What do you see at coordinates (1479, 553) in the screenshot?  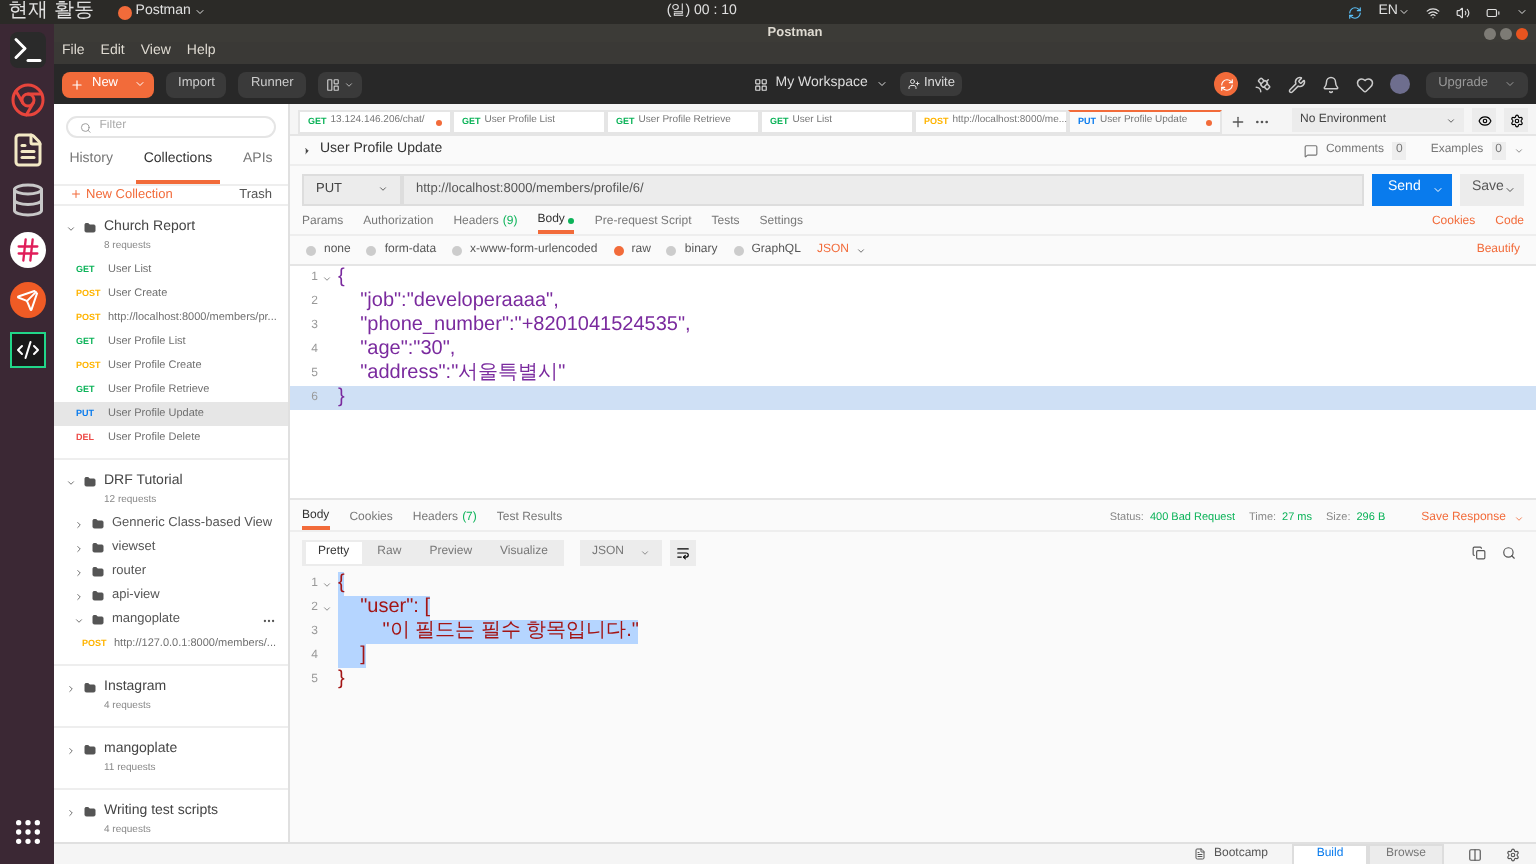 I see `copy-icon` at bounding box center [1479, 553].